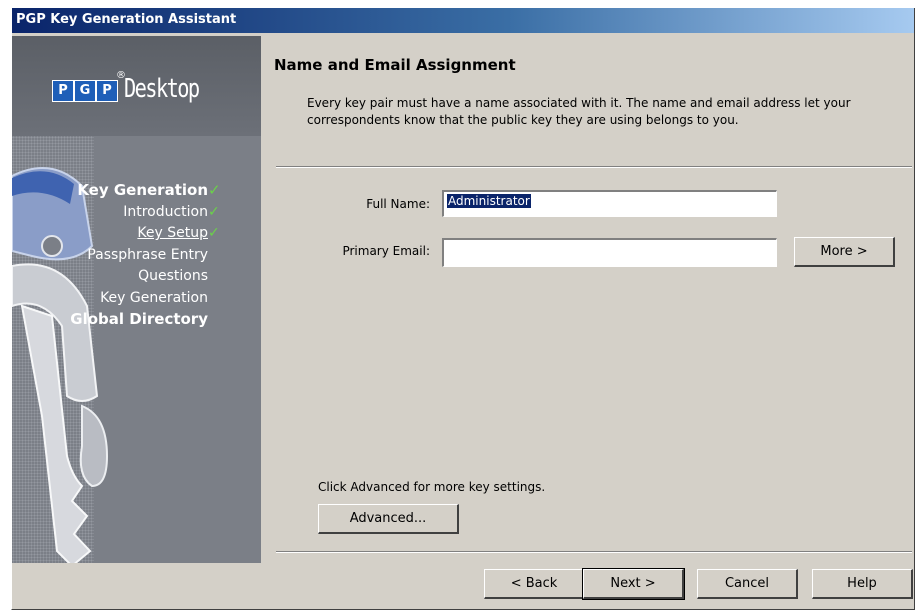 Image resolution: width=915 pixels, height=612 pixels. What do you see at coordinates (609, 252) in the screenshot?
I see `primary-email-input` at bounding box center [609, 252].